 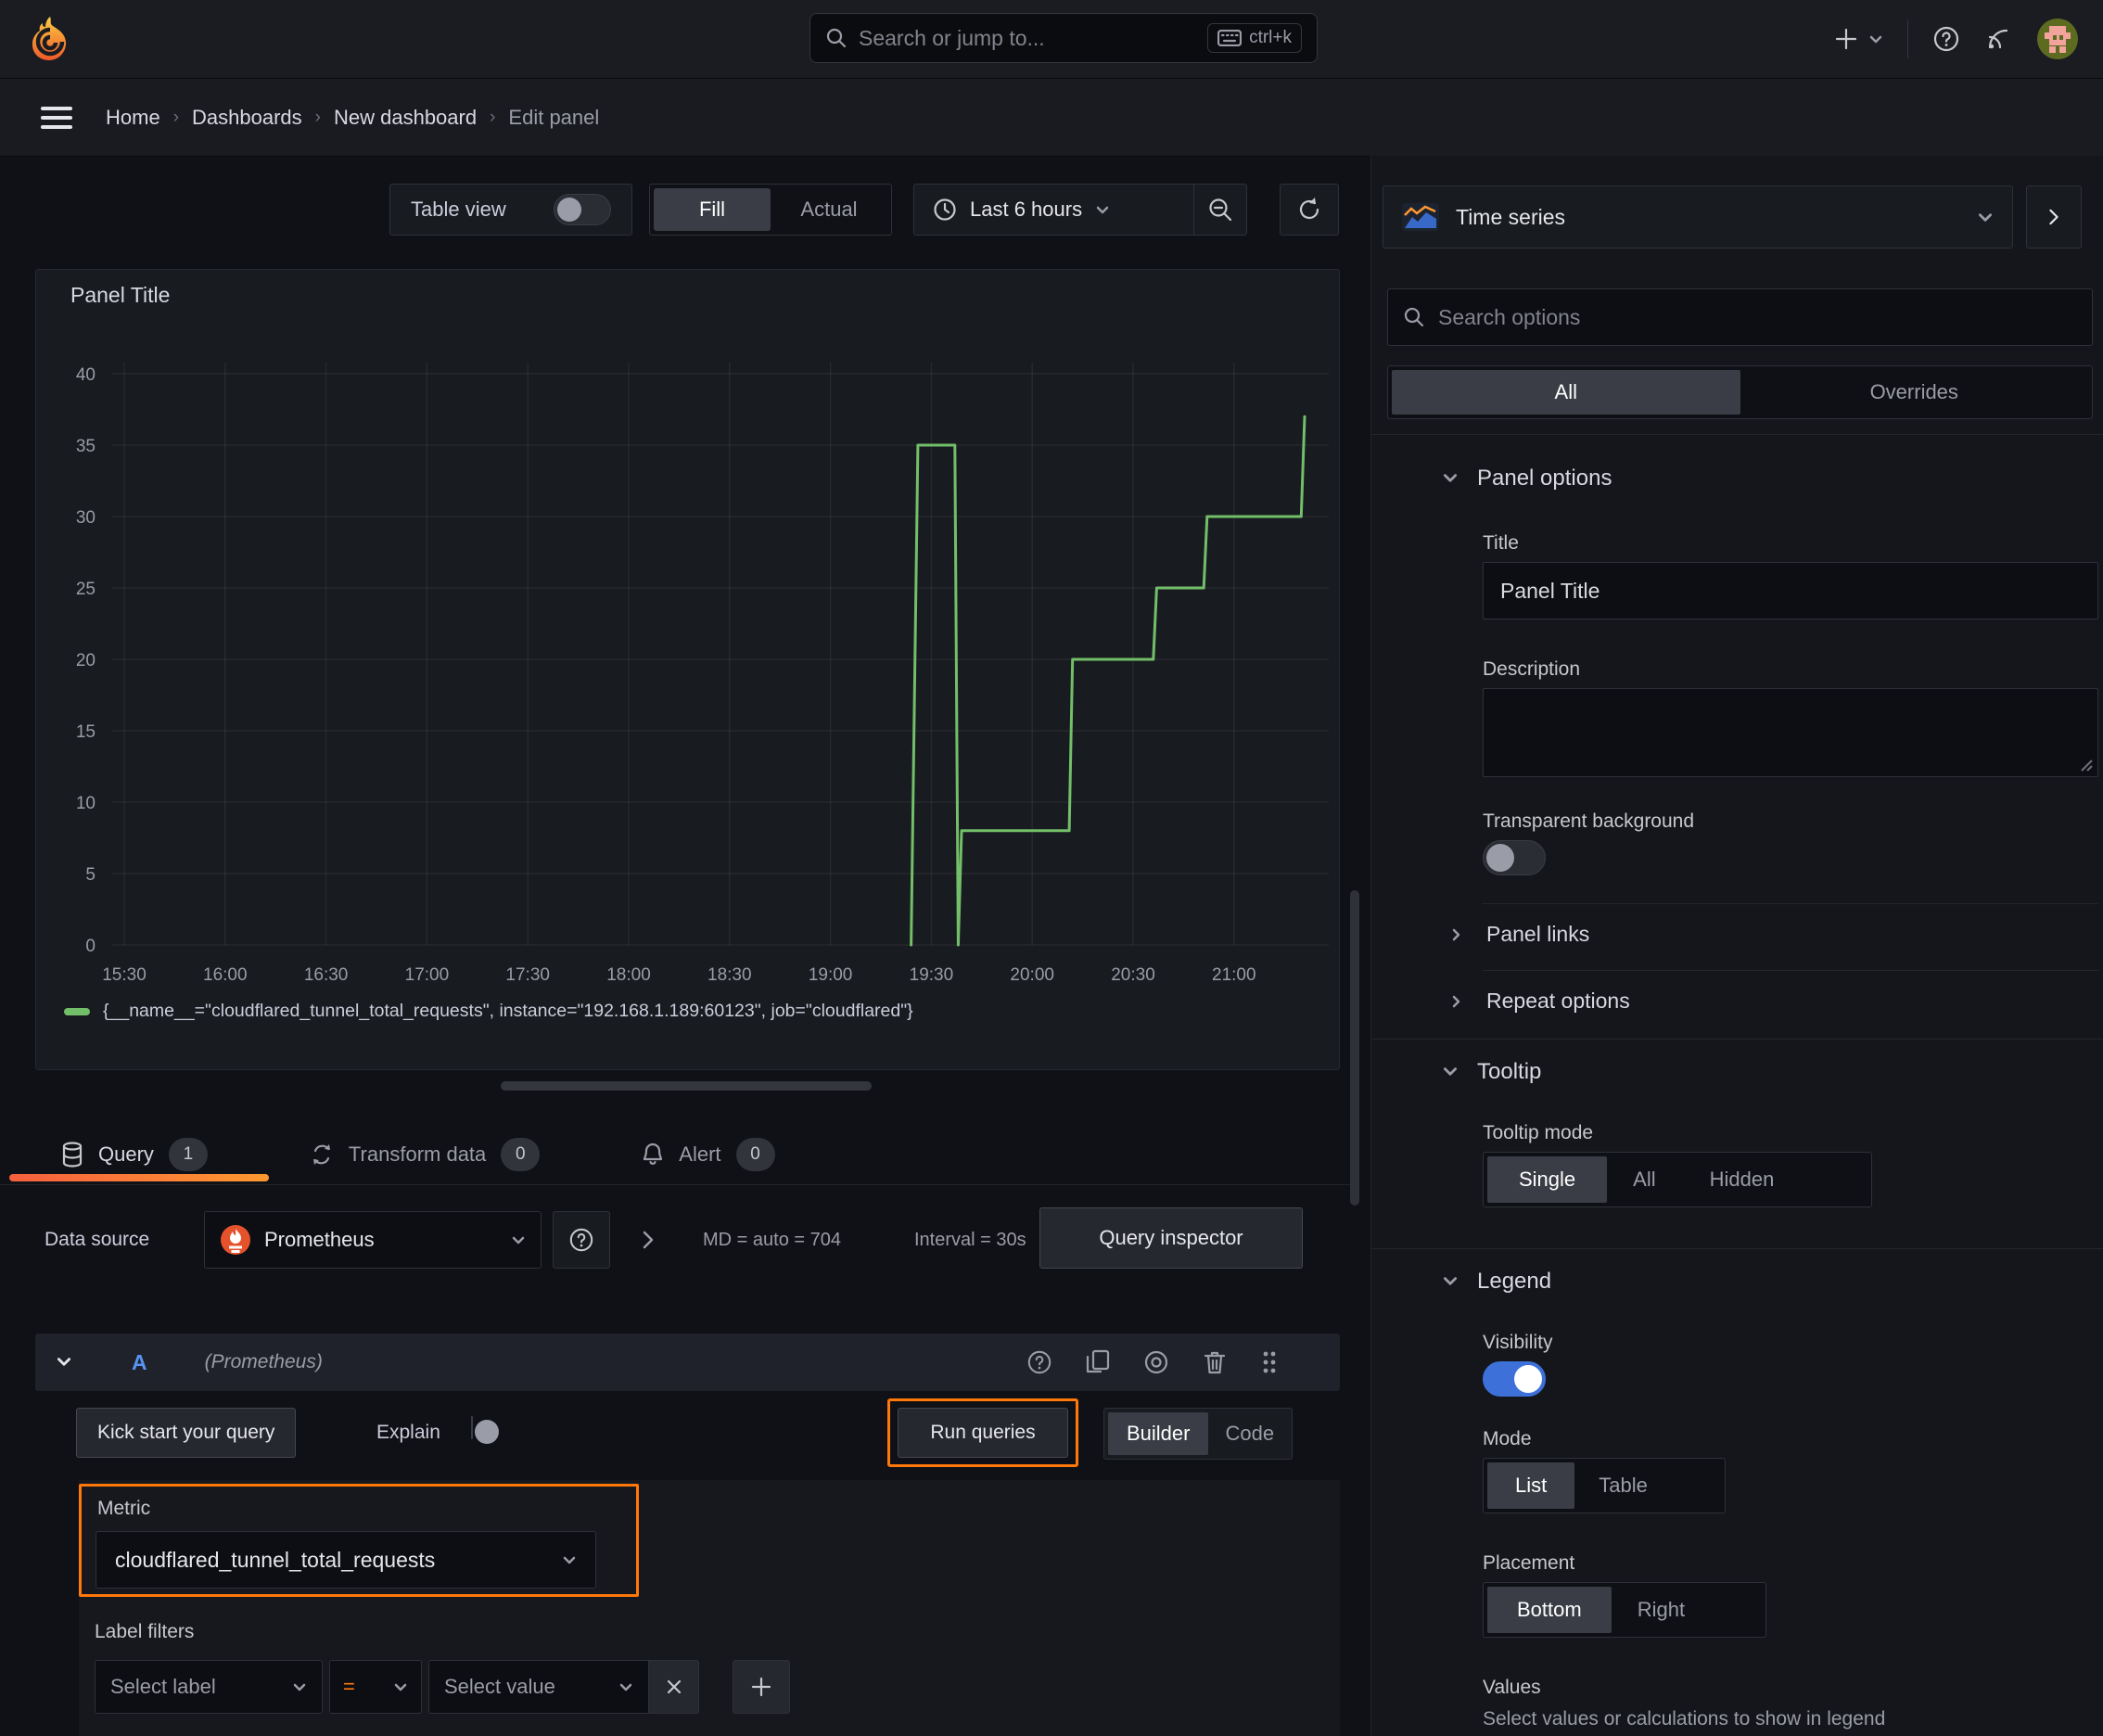 What do you see at coordinates (97, 1239) in the screenshot?
I see `datasource-label: Data source` at bounding box center [97, 1239].